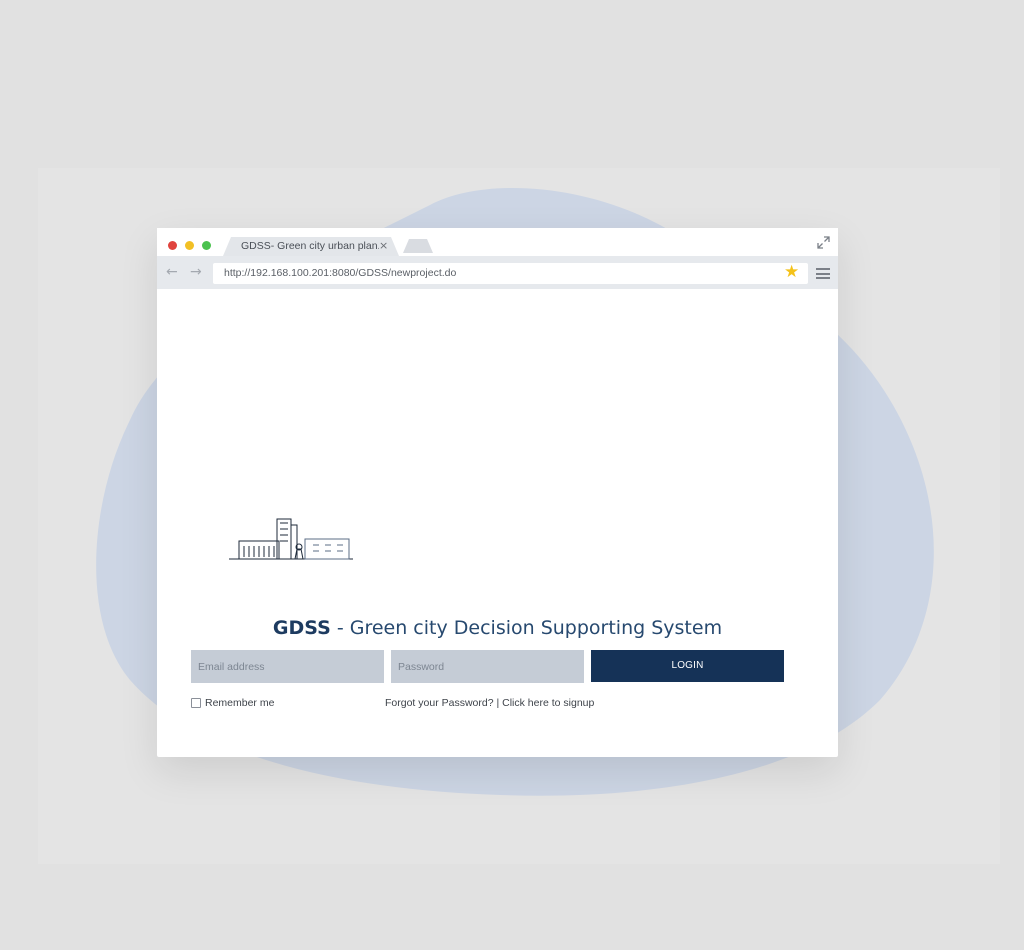  I want to click on password-field, so click(487, 666).